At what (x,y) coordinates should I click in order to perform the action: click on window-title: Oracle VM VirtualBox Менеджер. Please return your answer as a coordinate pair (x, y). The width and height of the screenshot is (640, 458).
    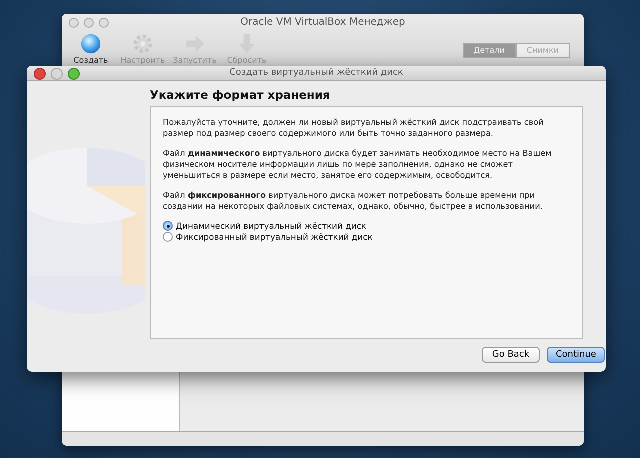
    Looking at the image, I should click on (323, 22).